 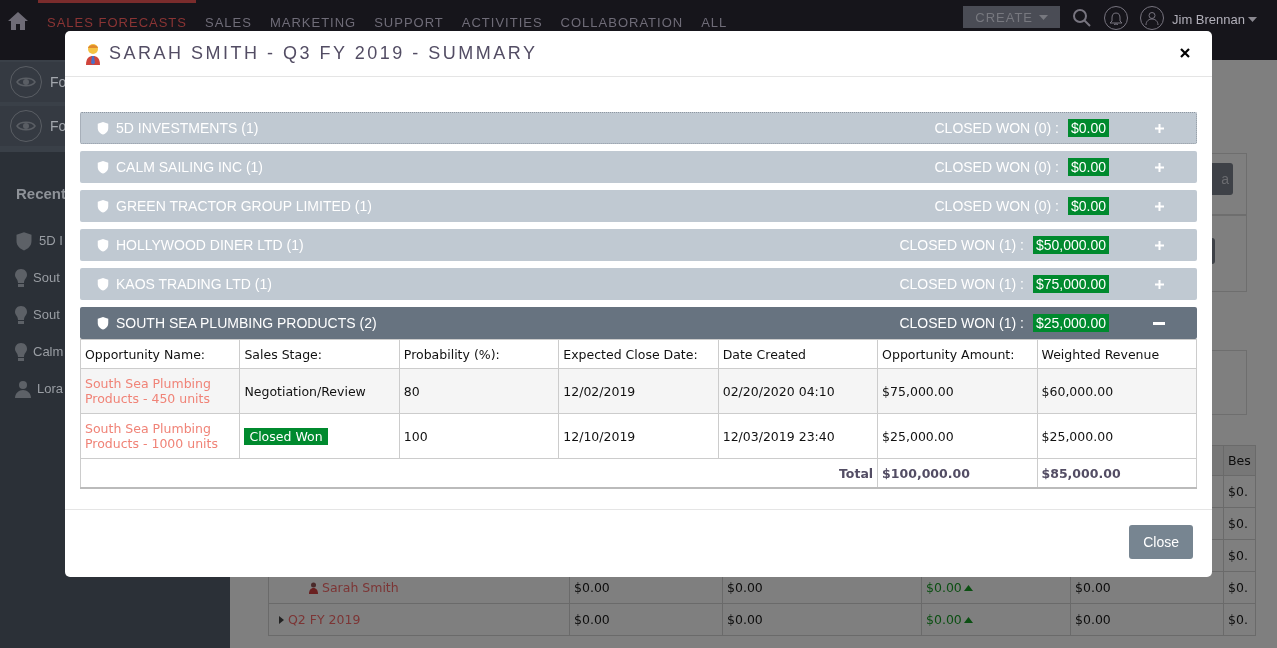 I want to click on column-header: Expected Close Date:, so click(x=638, y=354).